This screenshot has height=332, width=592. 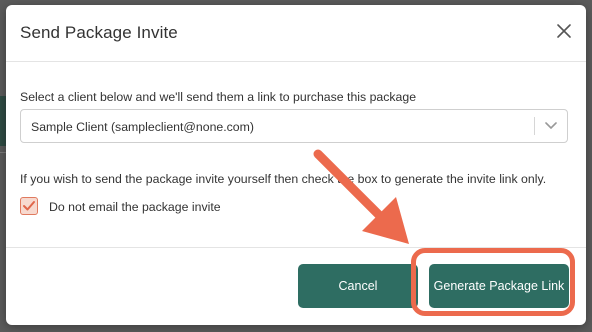 I want to click on do-not-email-label: Do not email the package invite, so click(x=135, y=207).